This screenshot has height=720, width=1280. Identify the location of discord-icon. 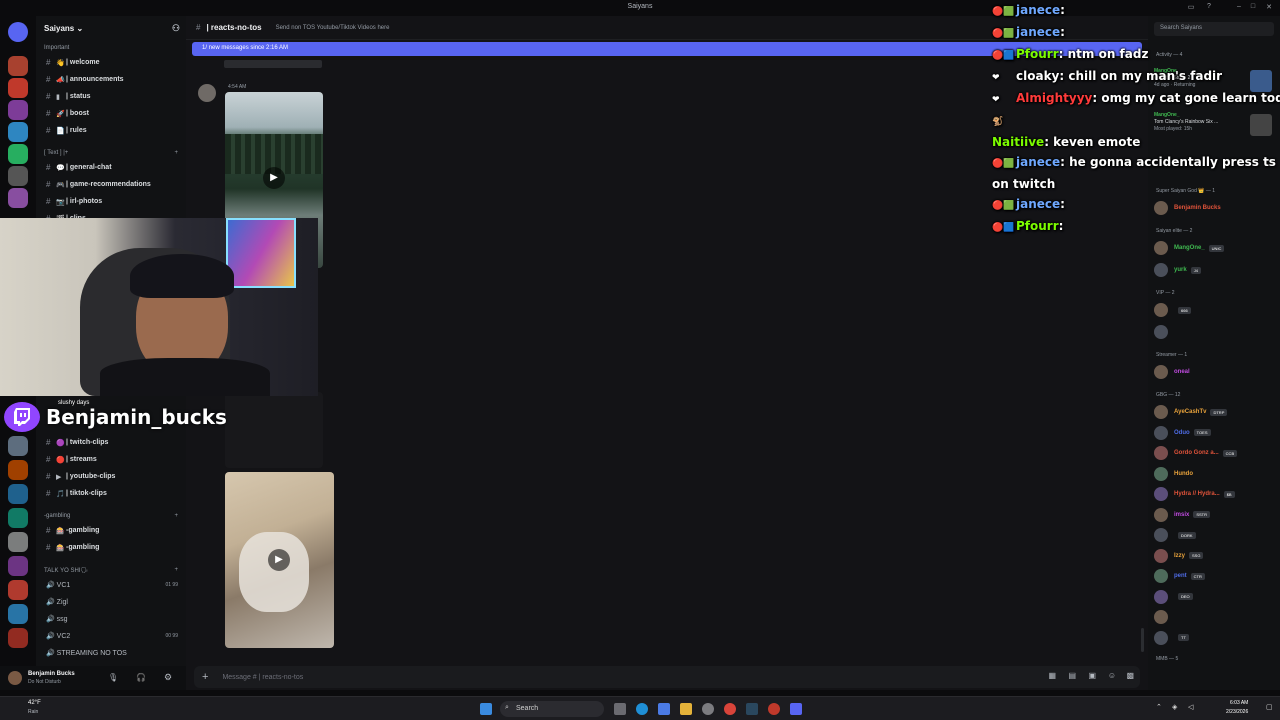
(796, 709).